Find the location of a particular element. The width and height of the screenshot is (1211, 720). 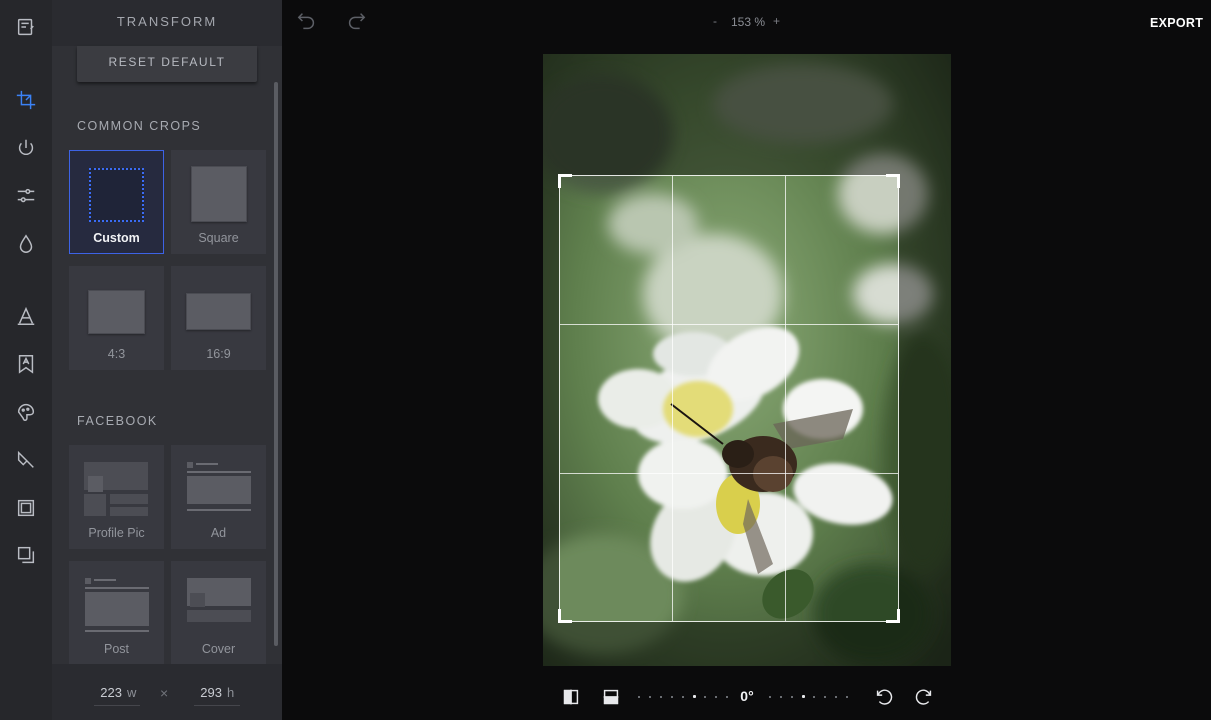

drop-icon is located at coordinates (26, 244).